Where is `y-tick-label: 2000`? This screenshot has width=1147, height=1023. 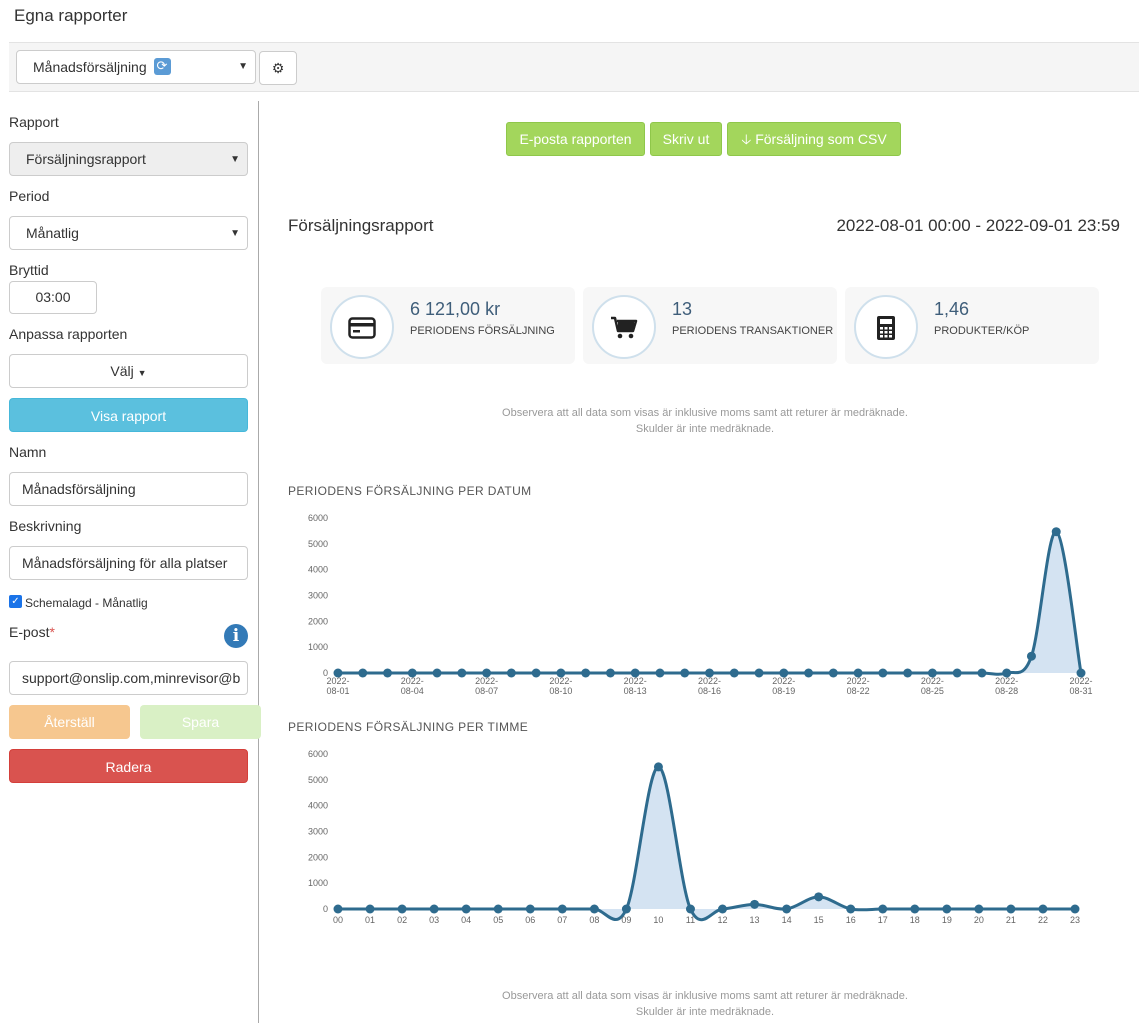 y-tick-label: 2000 is located at coordinates (318, 857).